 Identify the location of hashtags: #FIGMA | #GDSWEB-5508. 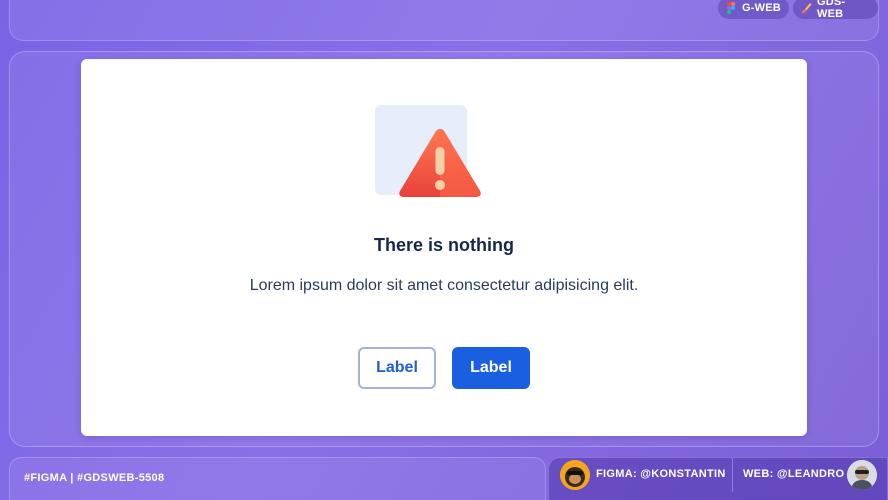
(94, 478).